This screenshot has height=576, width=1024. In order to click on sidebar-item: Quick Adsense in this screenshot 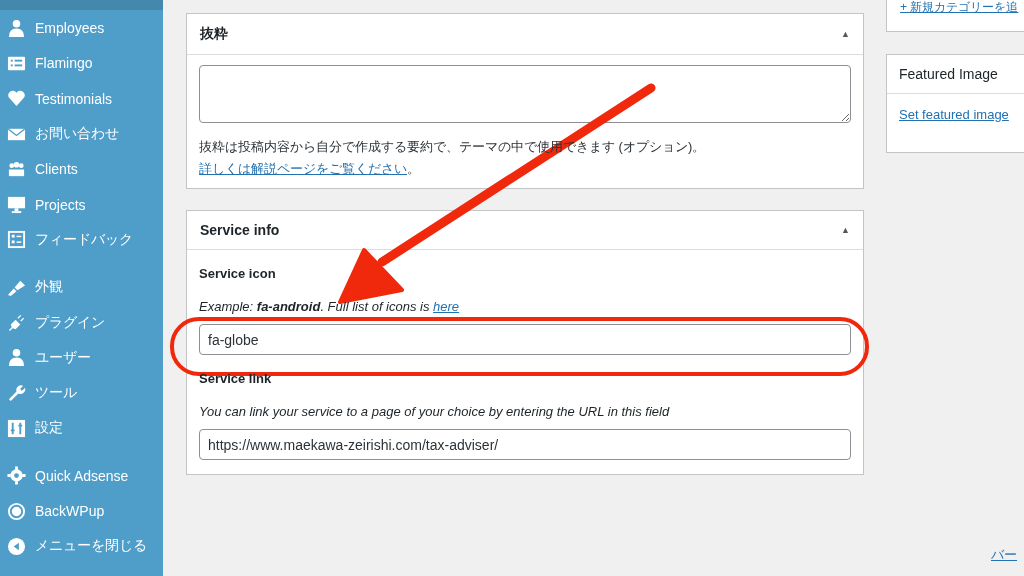, I will do `click(81, 476)`.